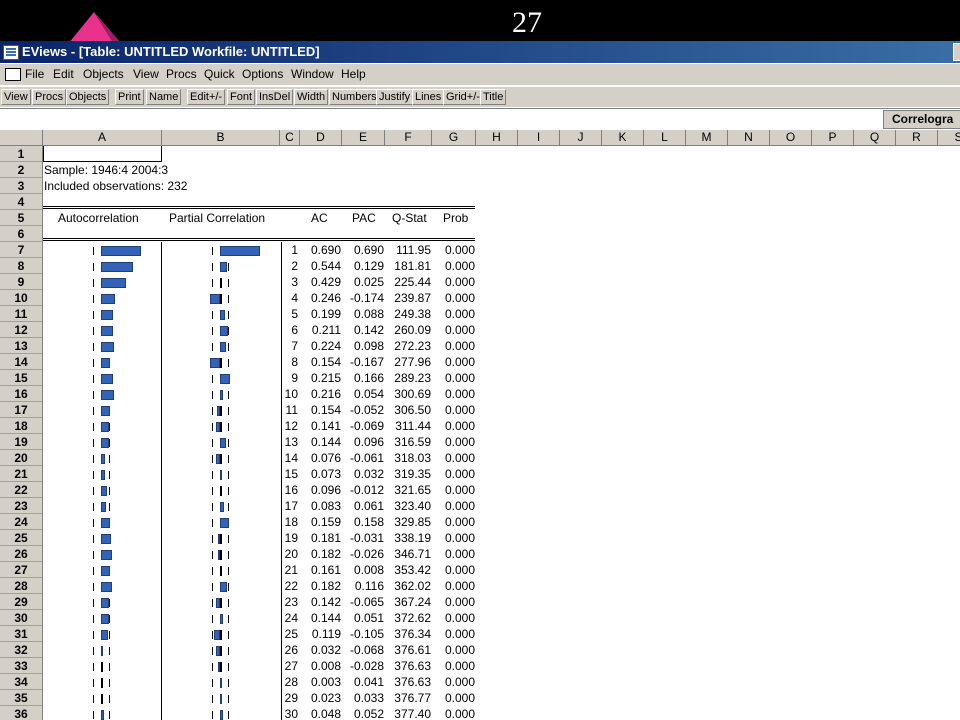 The image size is (960, 720). What do you see at coordinates (21, 426) in the screenshot?
I see `row-header-18: 18` at bounding box center [21, 426].